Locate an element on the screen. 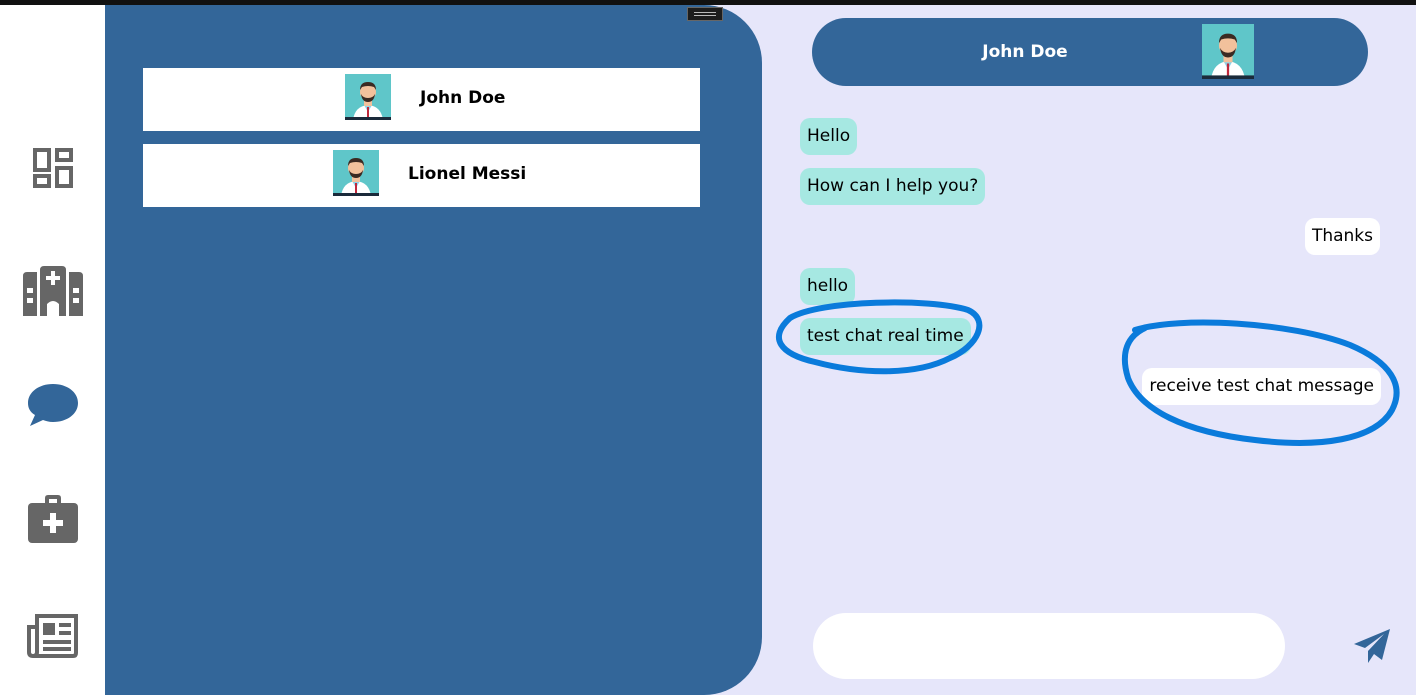  send-icon is located at coordinates (1372, 646).